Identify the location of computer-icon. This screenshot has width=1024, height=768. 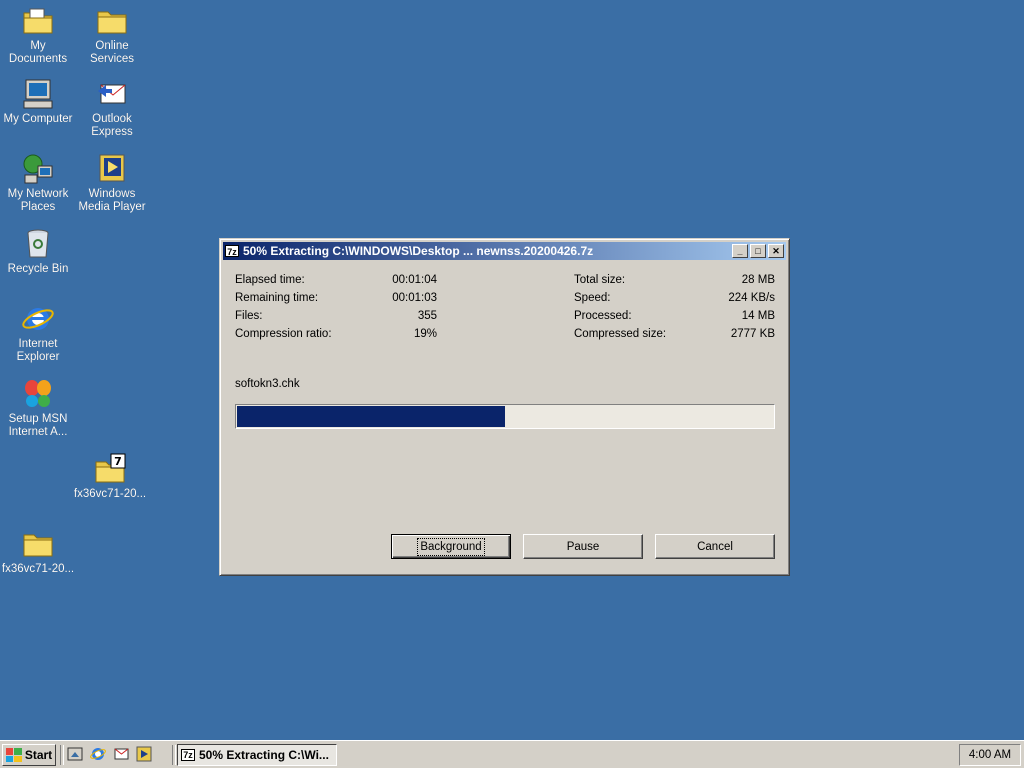
(38, 94).